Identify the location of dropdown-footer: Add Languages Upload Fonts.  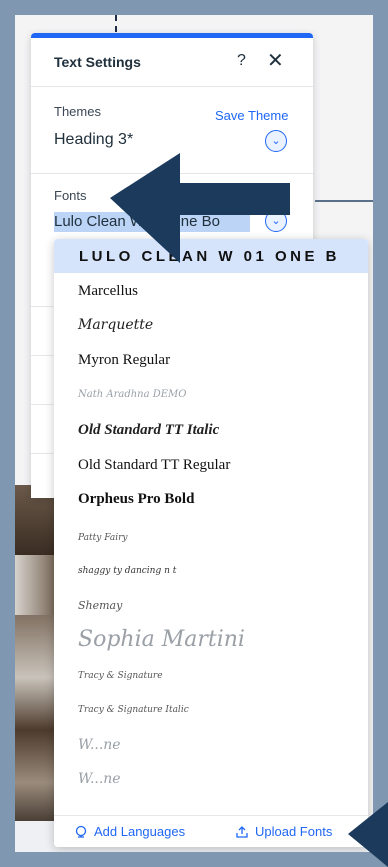
(211, 831).